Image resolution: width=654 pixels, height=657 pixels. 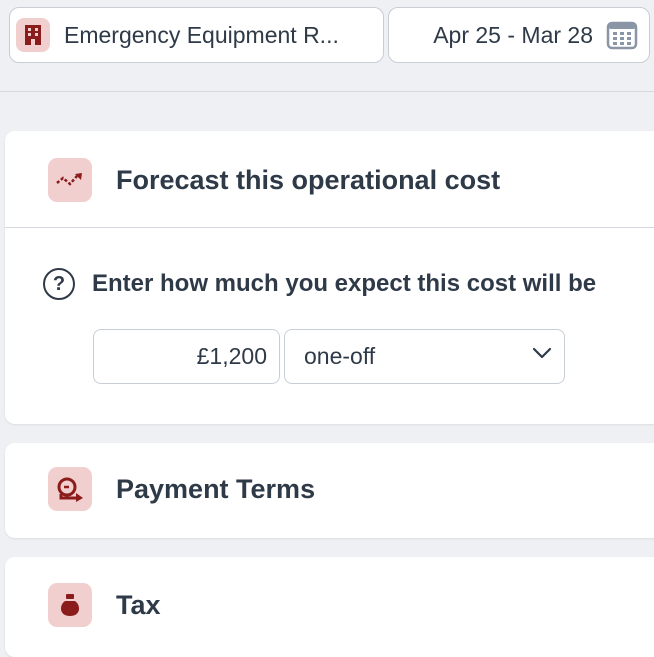 I want to click on amount-input, so click(x=186, y=356).